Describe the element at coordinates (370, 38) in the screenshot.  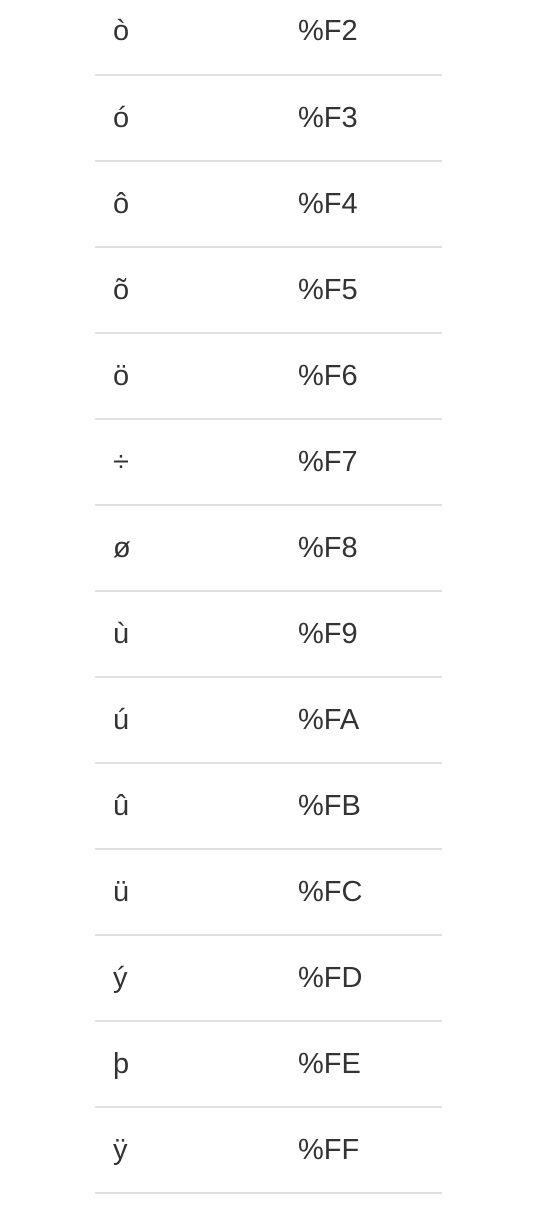
I see `encoding-cell: %F2` at that location.